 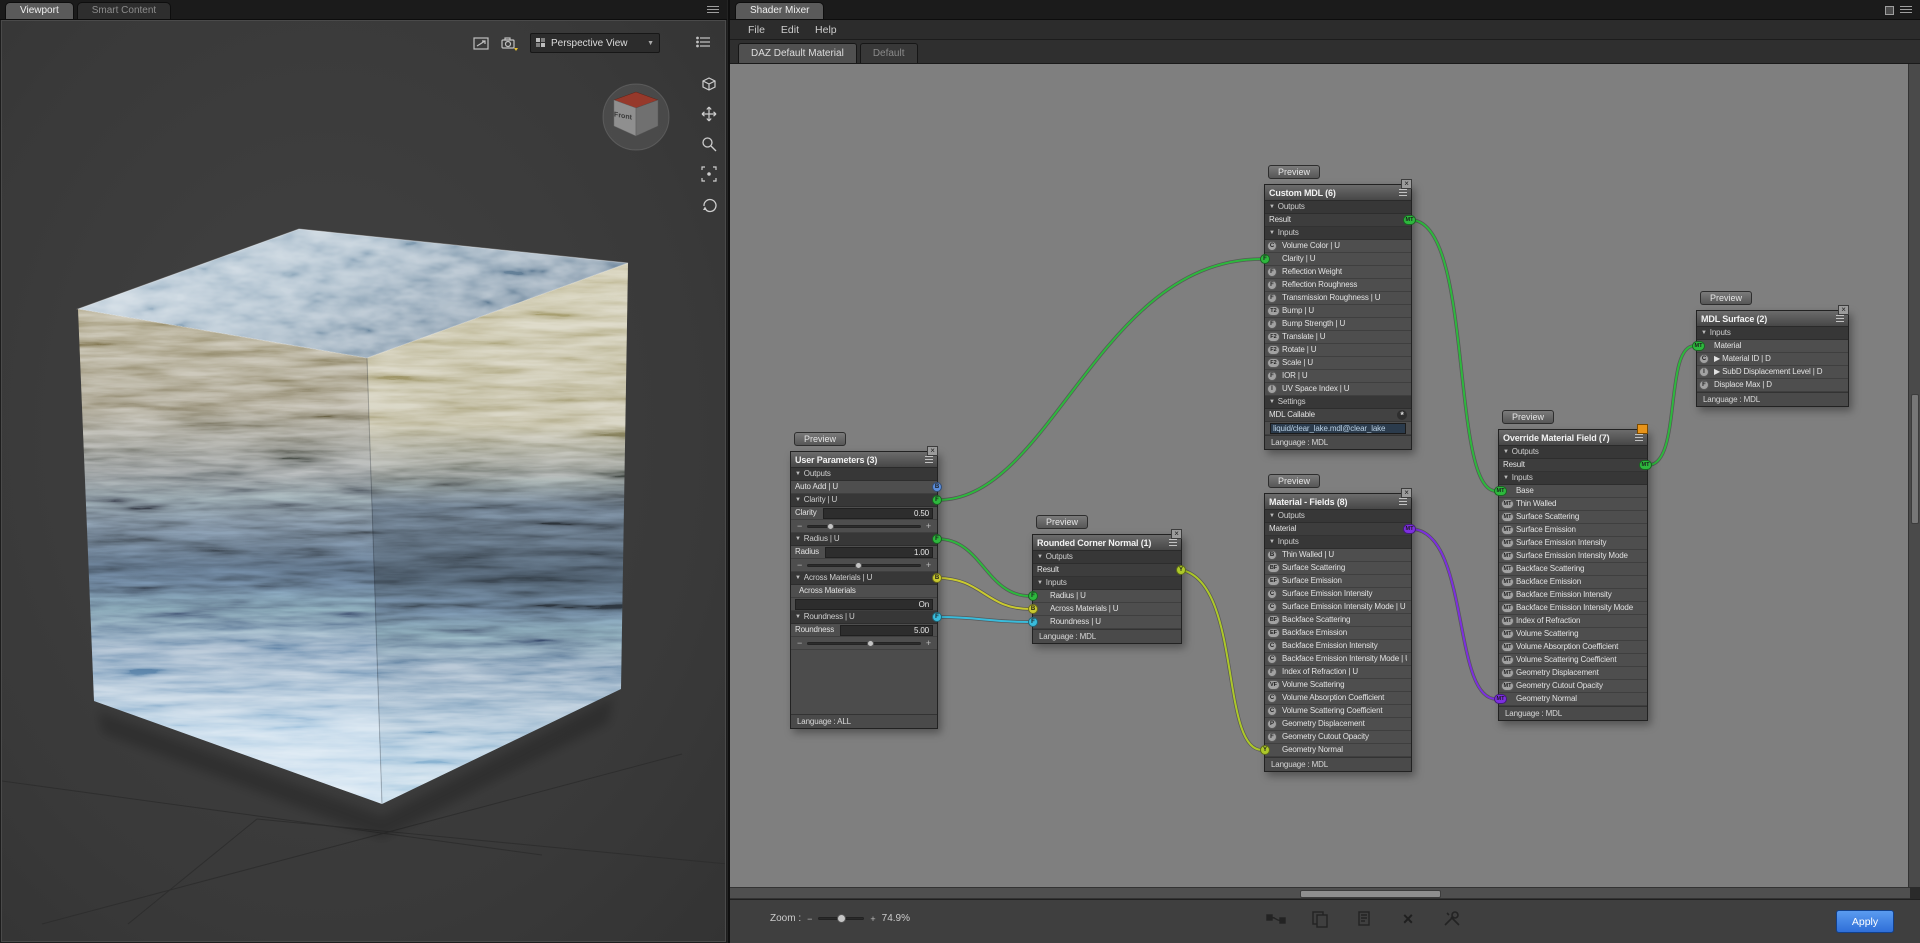 What do you see at coordinates (1573, 517) in the screenshot?
I see `input-row: MT Surface Scattering` at bounding box center [1573, 517].